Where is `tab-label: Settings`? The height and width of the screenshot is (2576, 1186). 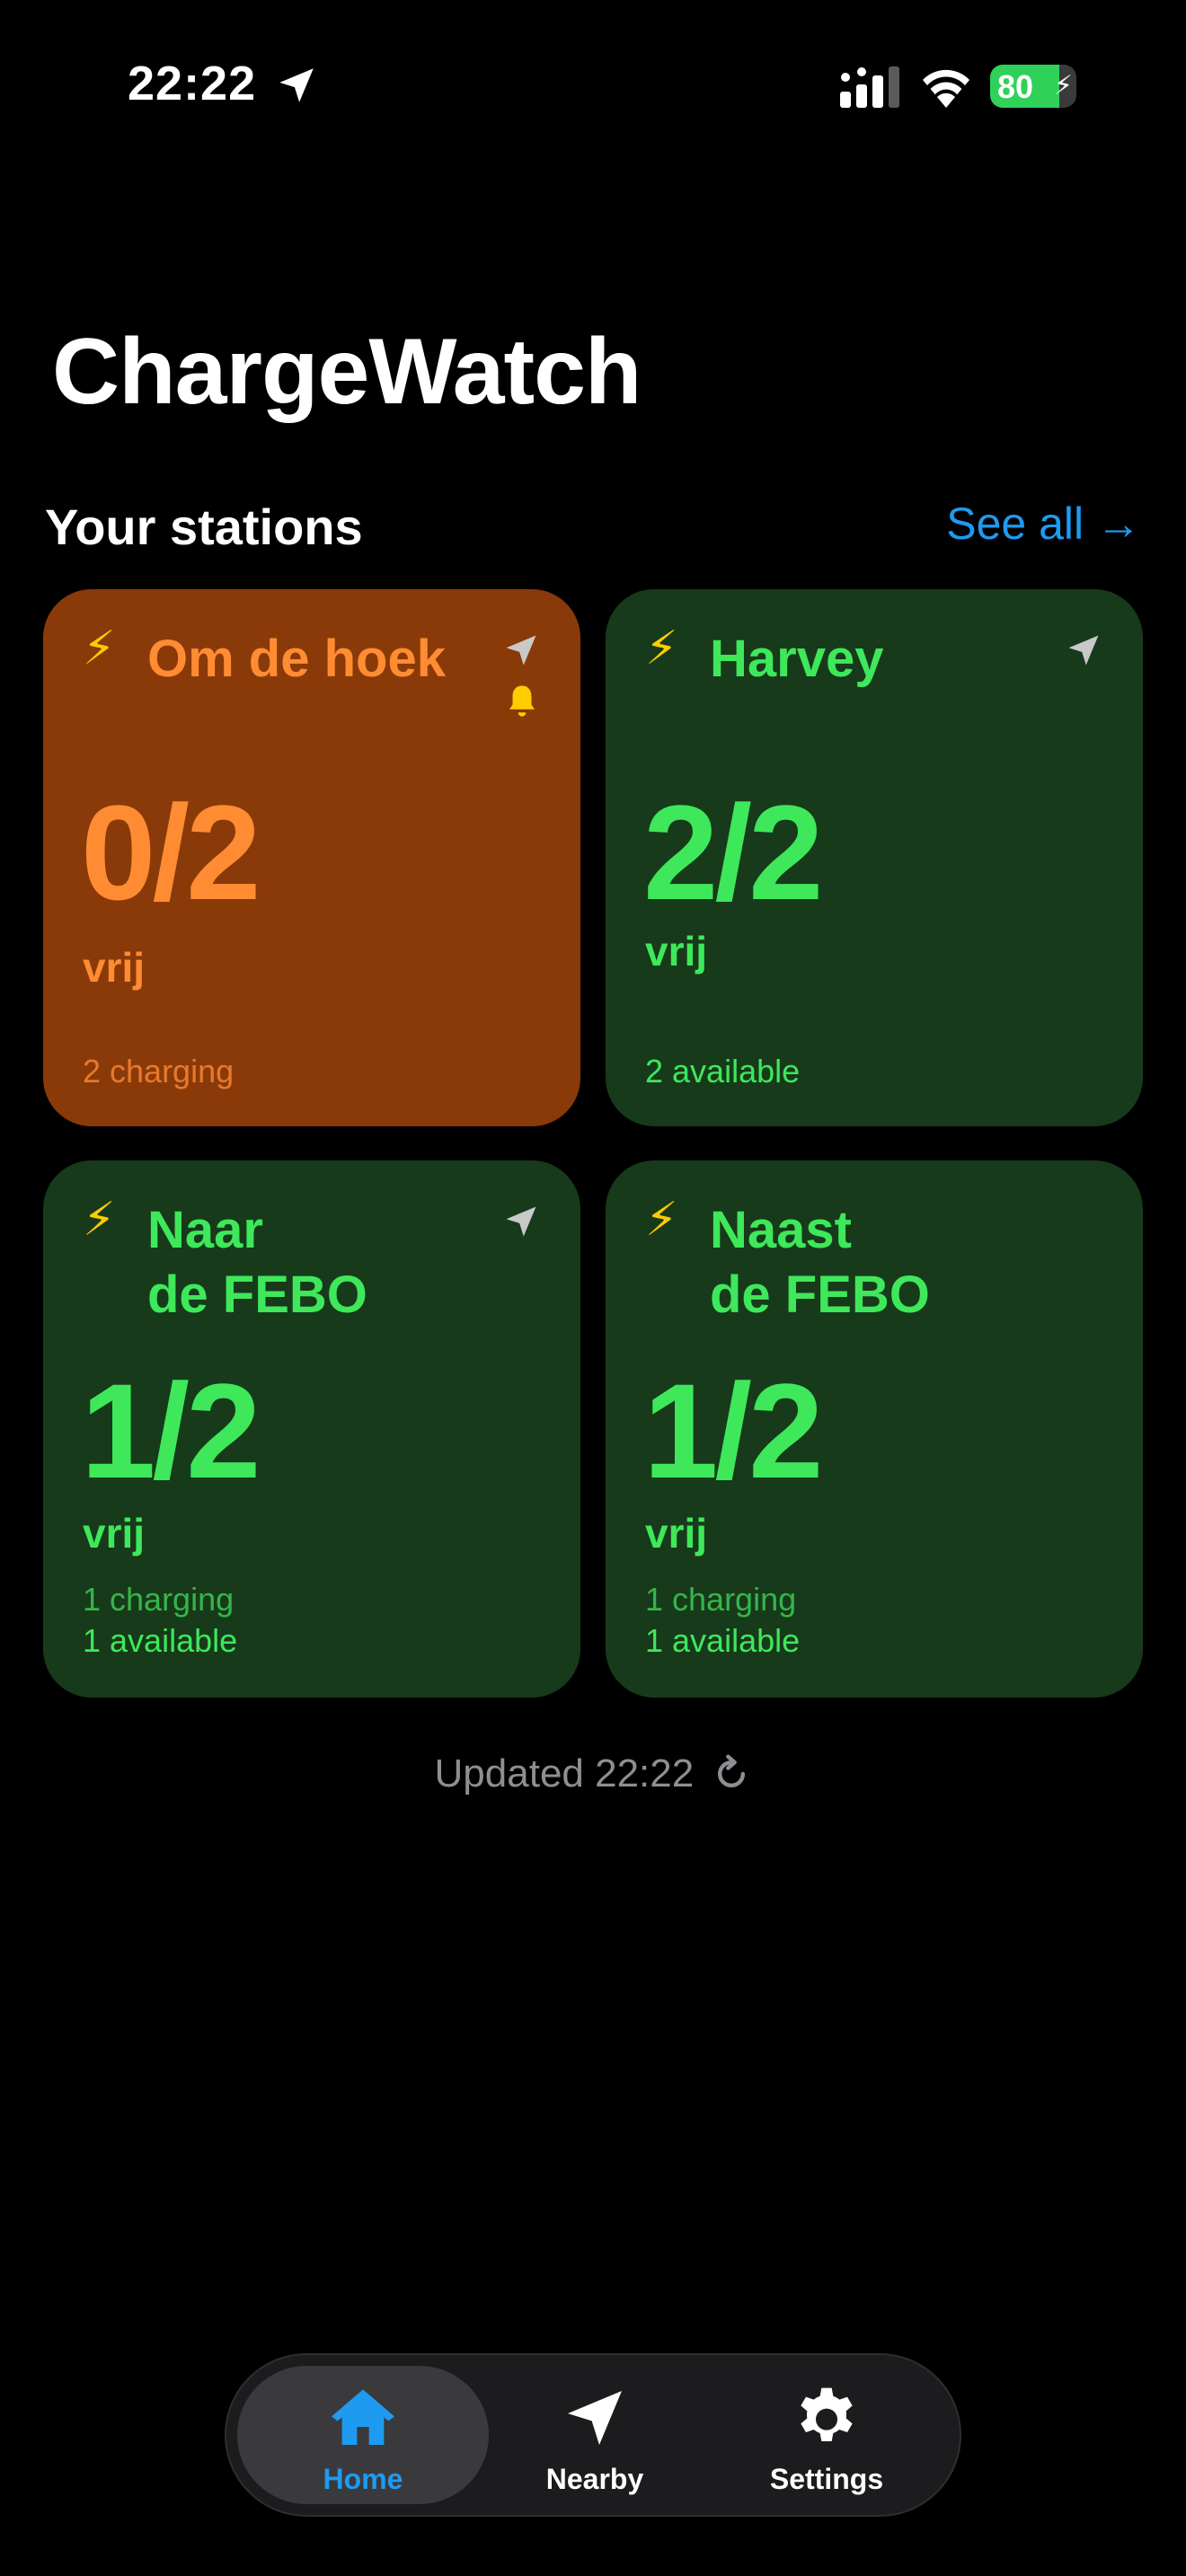 tab-label: Settings is located at coordinates (826, 2479).